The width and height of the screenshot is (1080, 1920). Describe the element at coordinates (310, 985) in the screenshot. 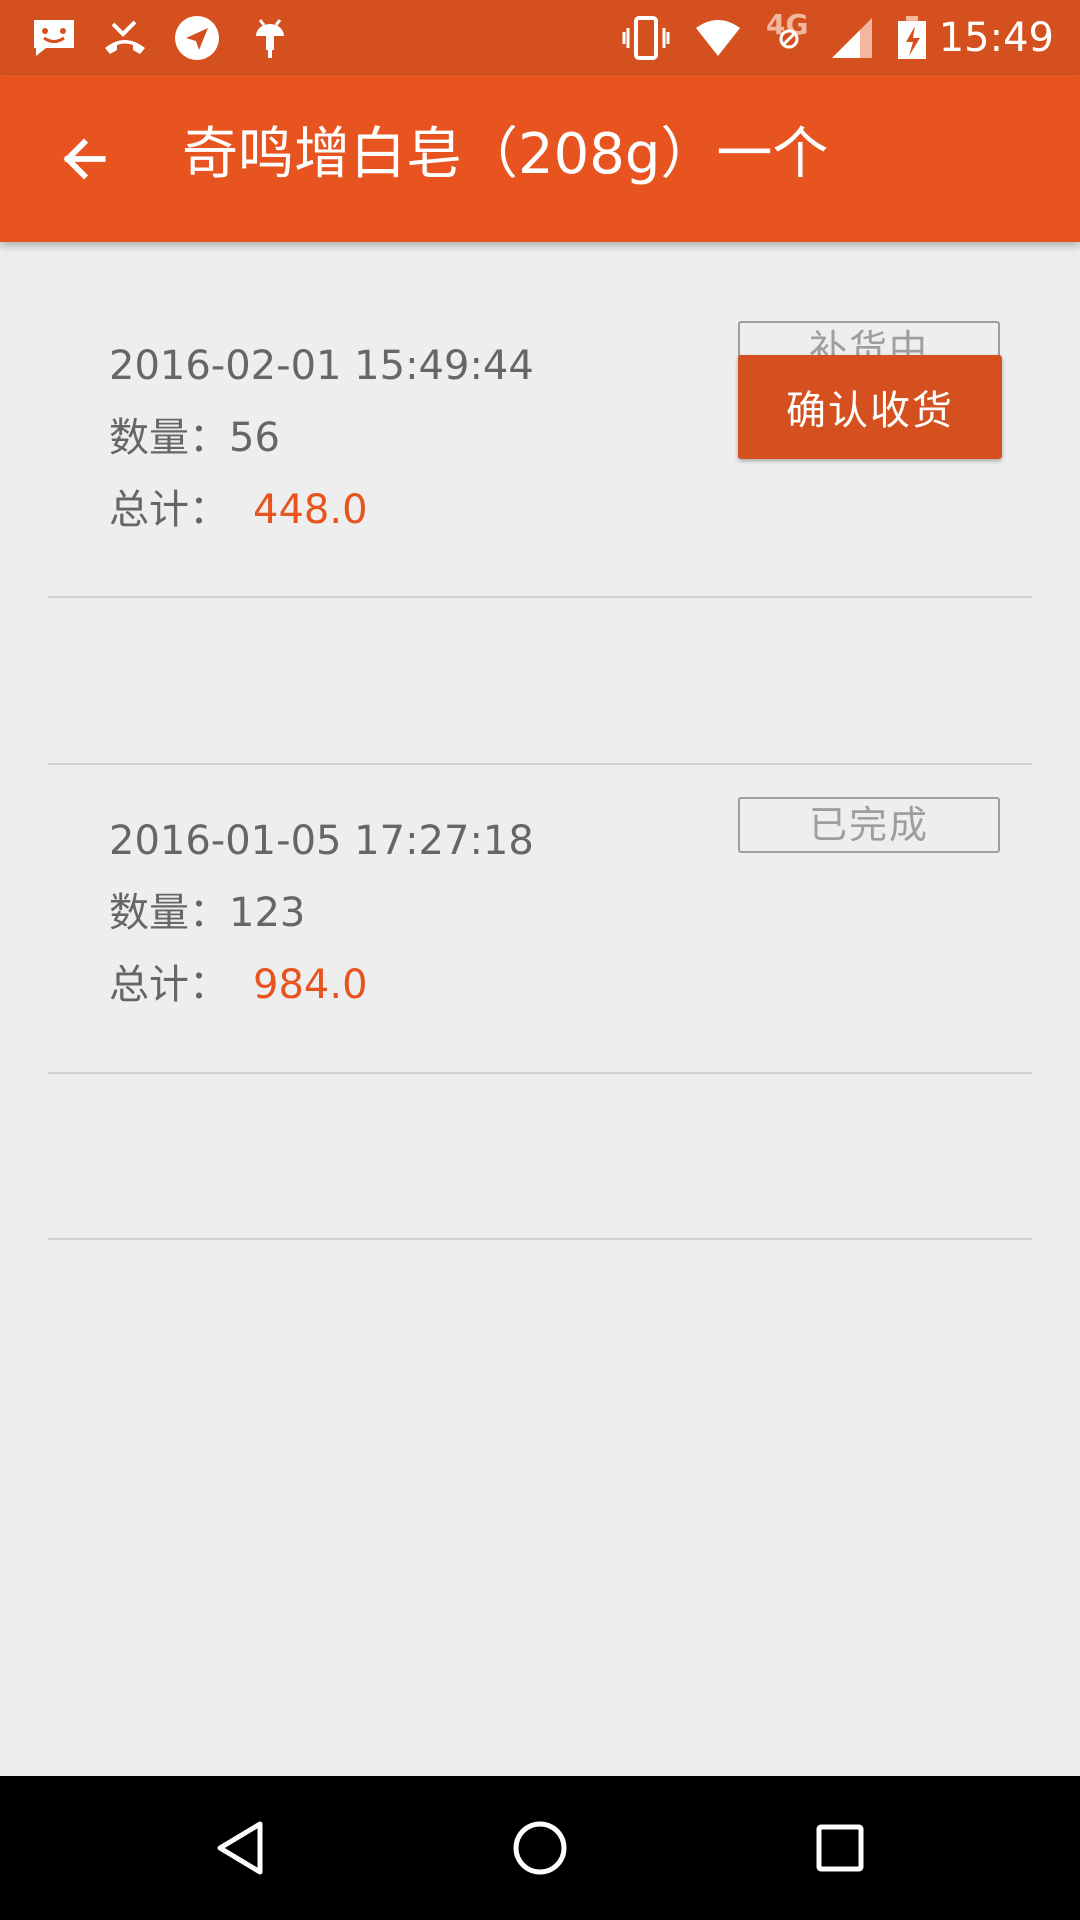

I see `total-value: 984.0` at that location.